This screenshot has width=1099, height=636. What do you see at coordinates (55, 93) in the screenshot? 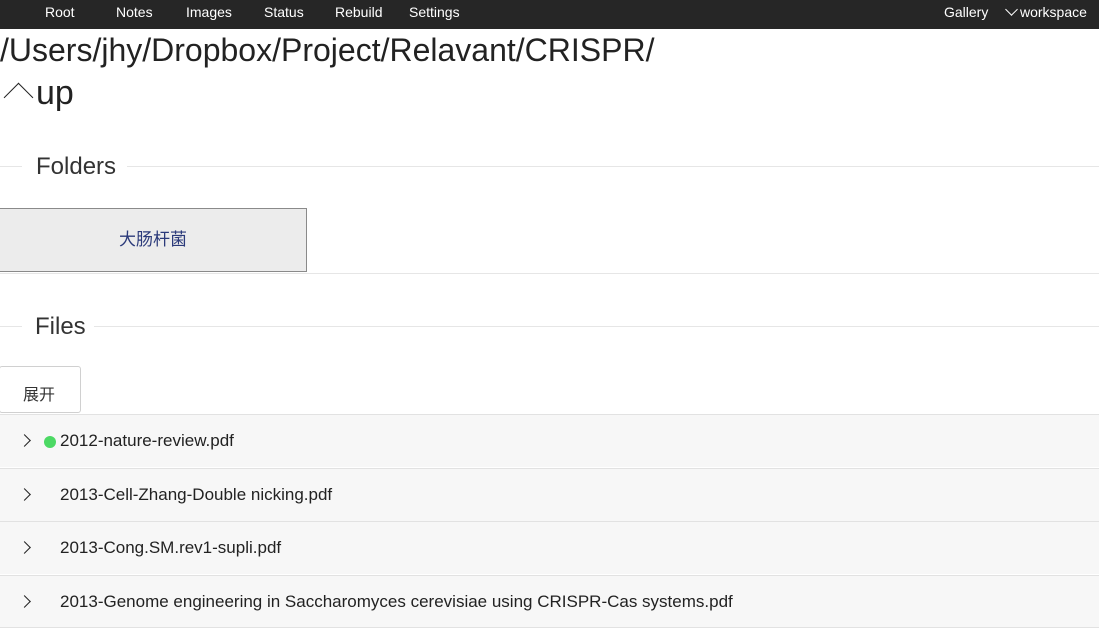
I see `up-label: up` at bounding box center [55, 93].